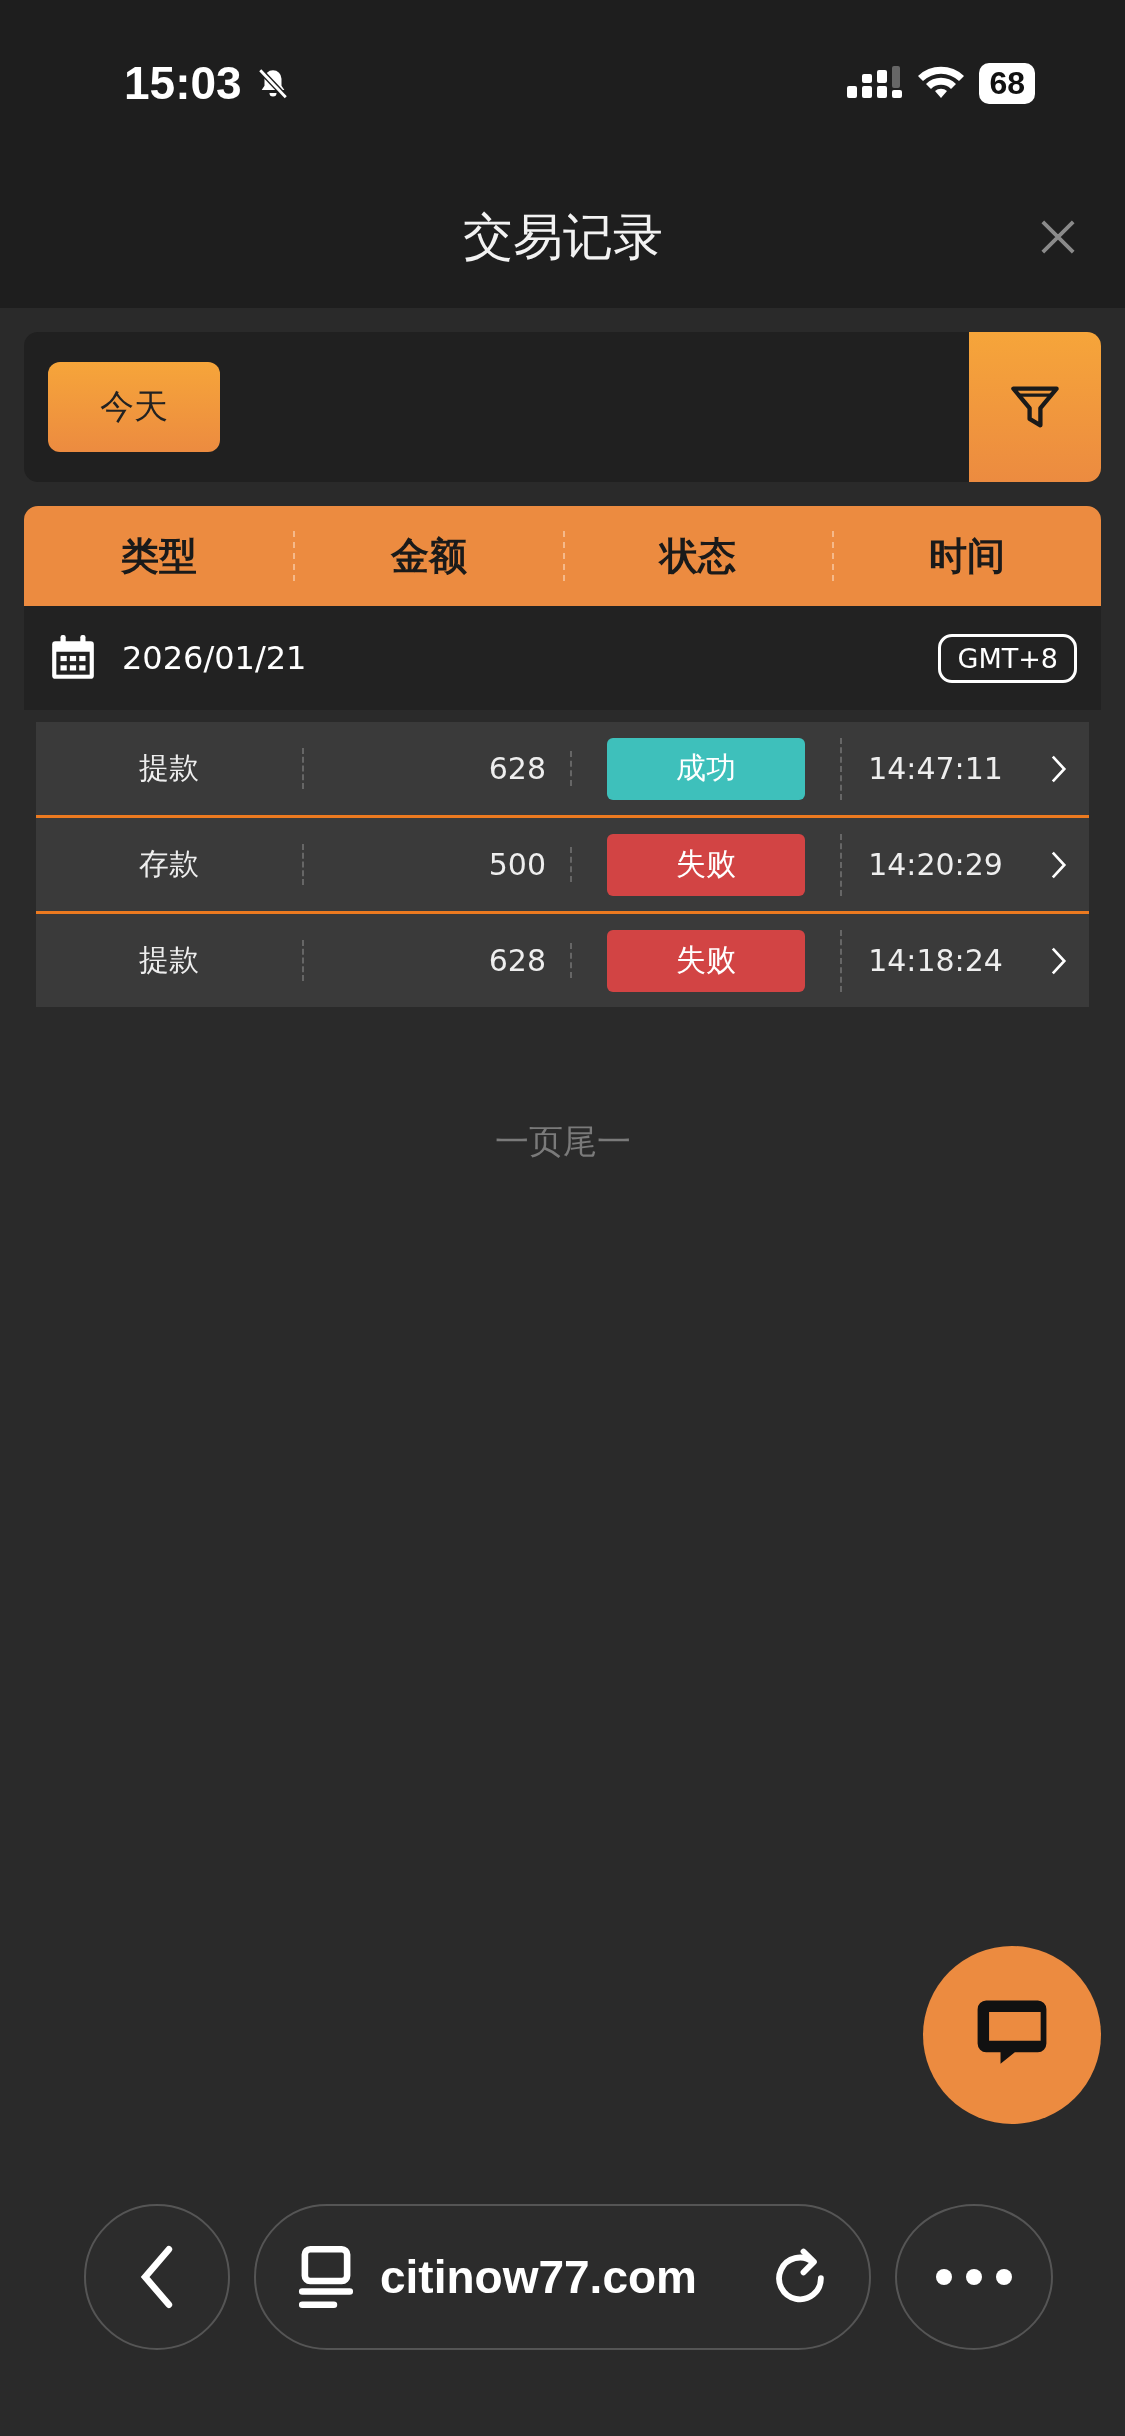  I want to click on url-text: citinow77.com, so click(539, 2277).